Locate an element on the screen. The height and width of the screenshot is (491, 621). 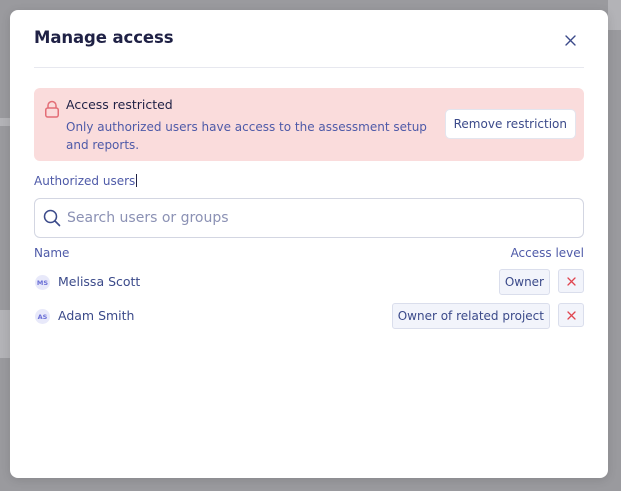
close-button is located at coordinates (570, 40).